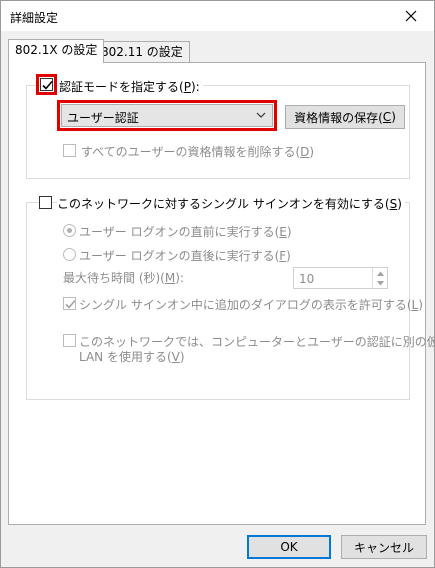 This screenshot has height=568, width=435. What do you see at coordinates (142, 52) in the screenshot?
I see `tab-80211-settings: 802.11 の設定` at bounding box center [142, 52].